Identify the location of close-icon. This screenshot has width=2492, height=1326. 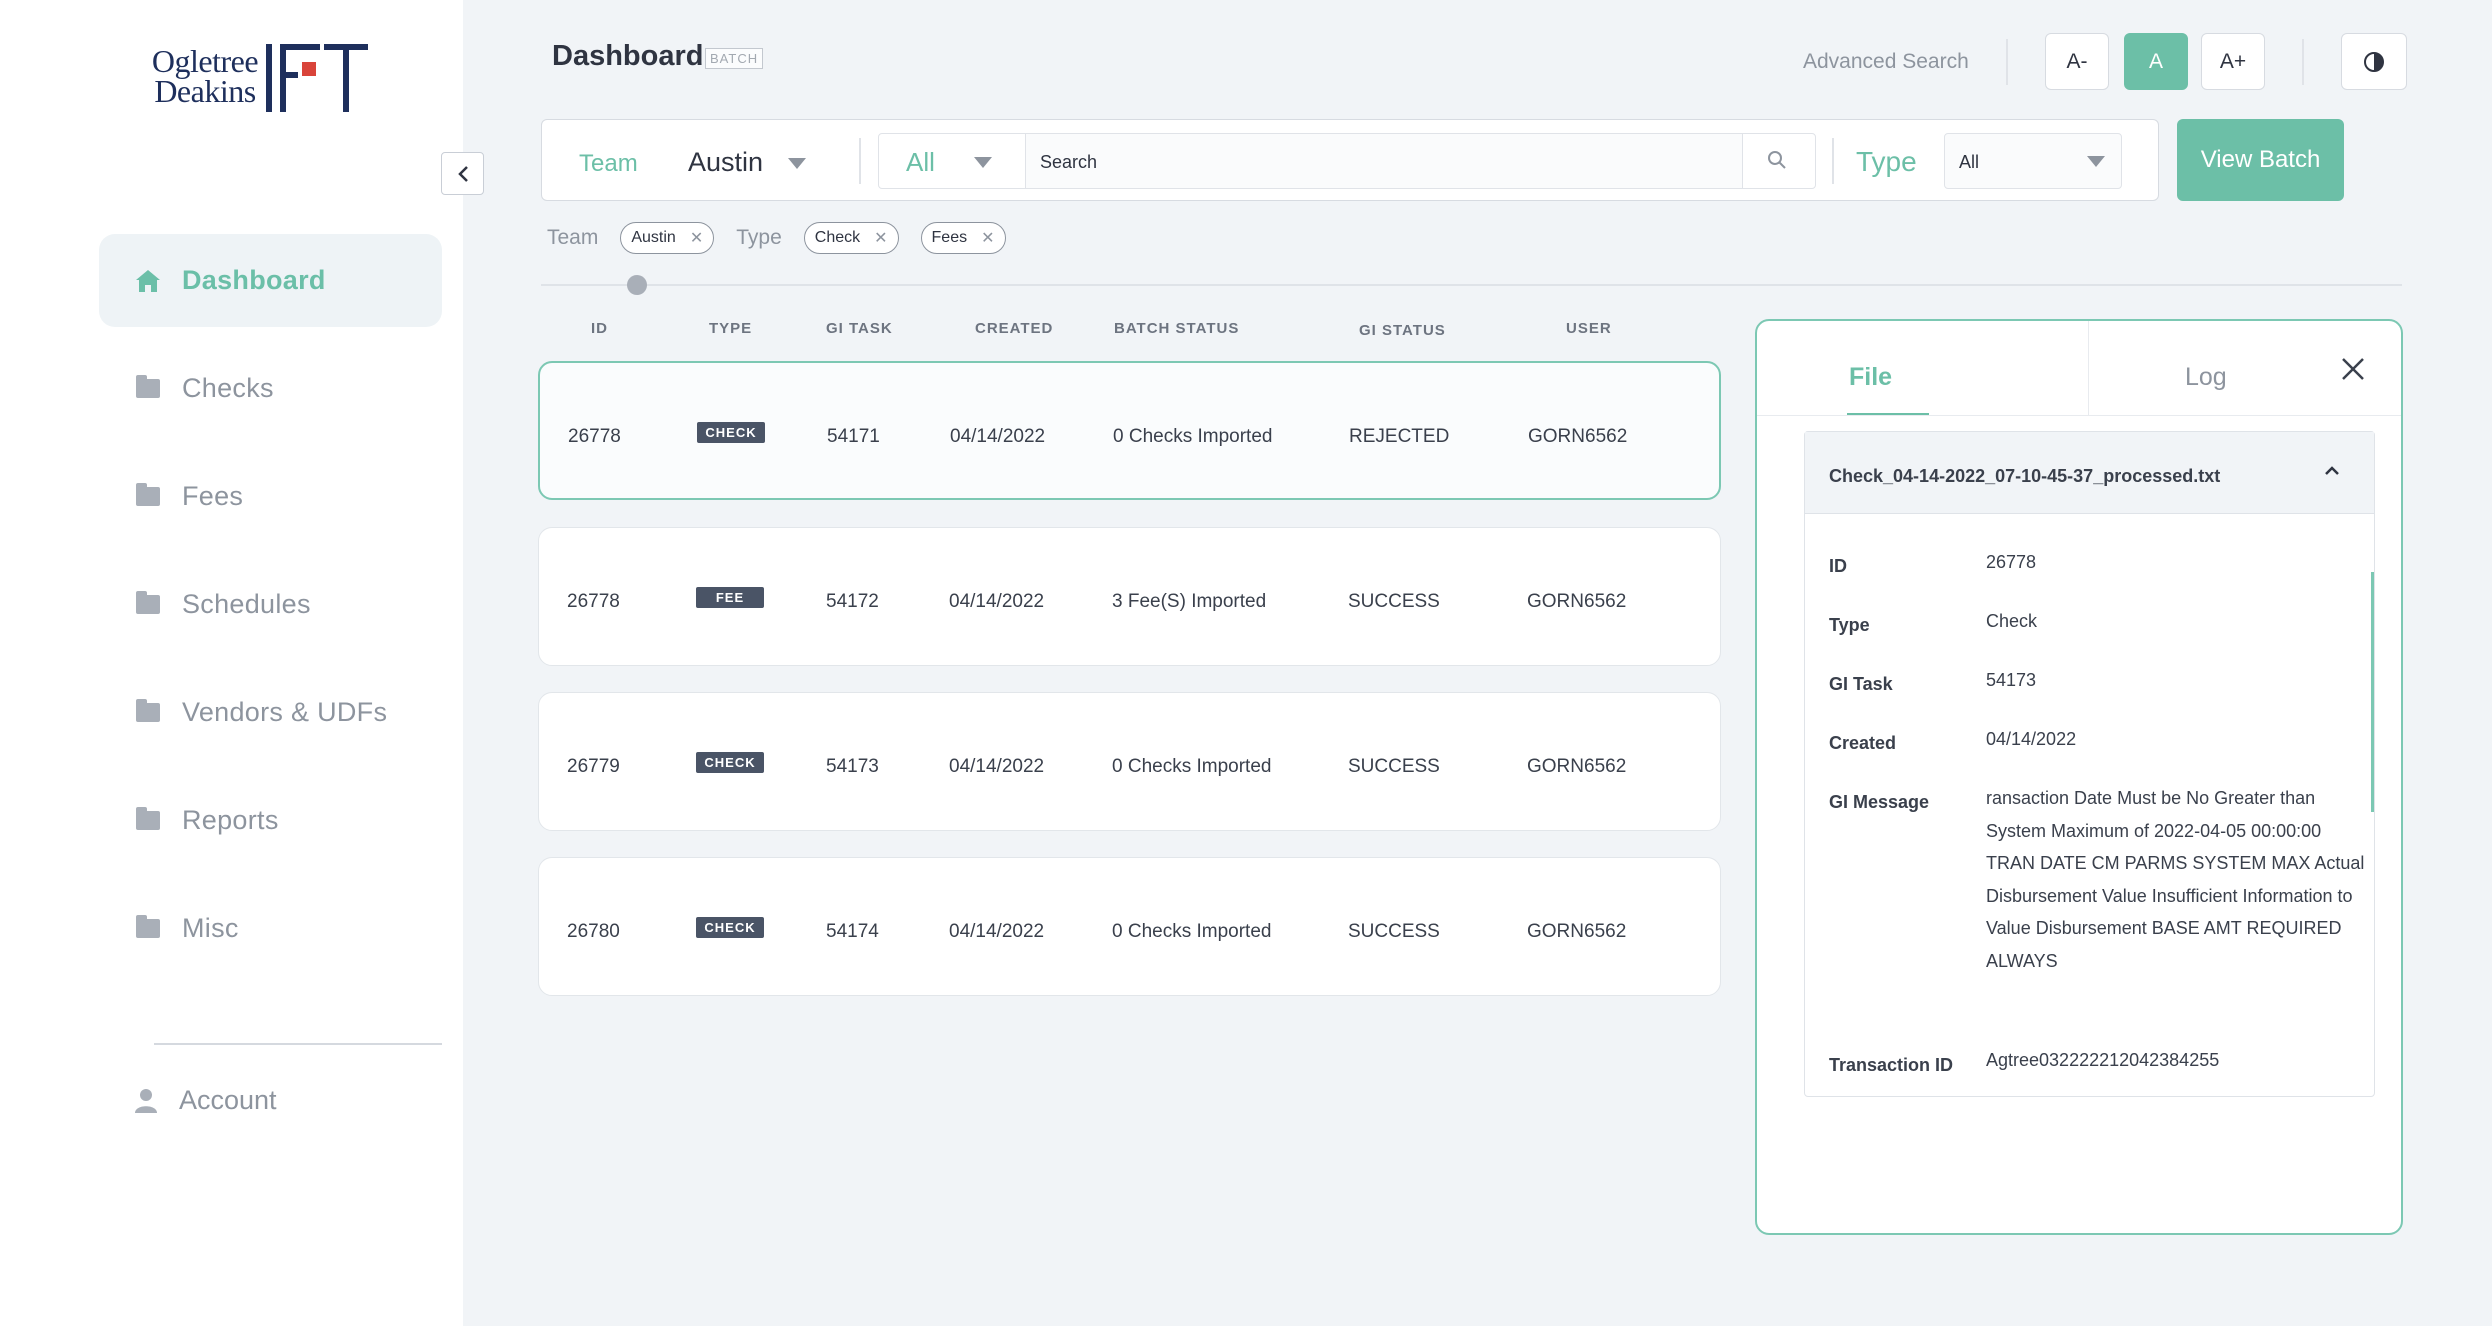
(2353, 369).